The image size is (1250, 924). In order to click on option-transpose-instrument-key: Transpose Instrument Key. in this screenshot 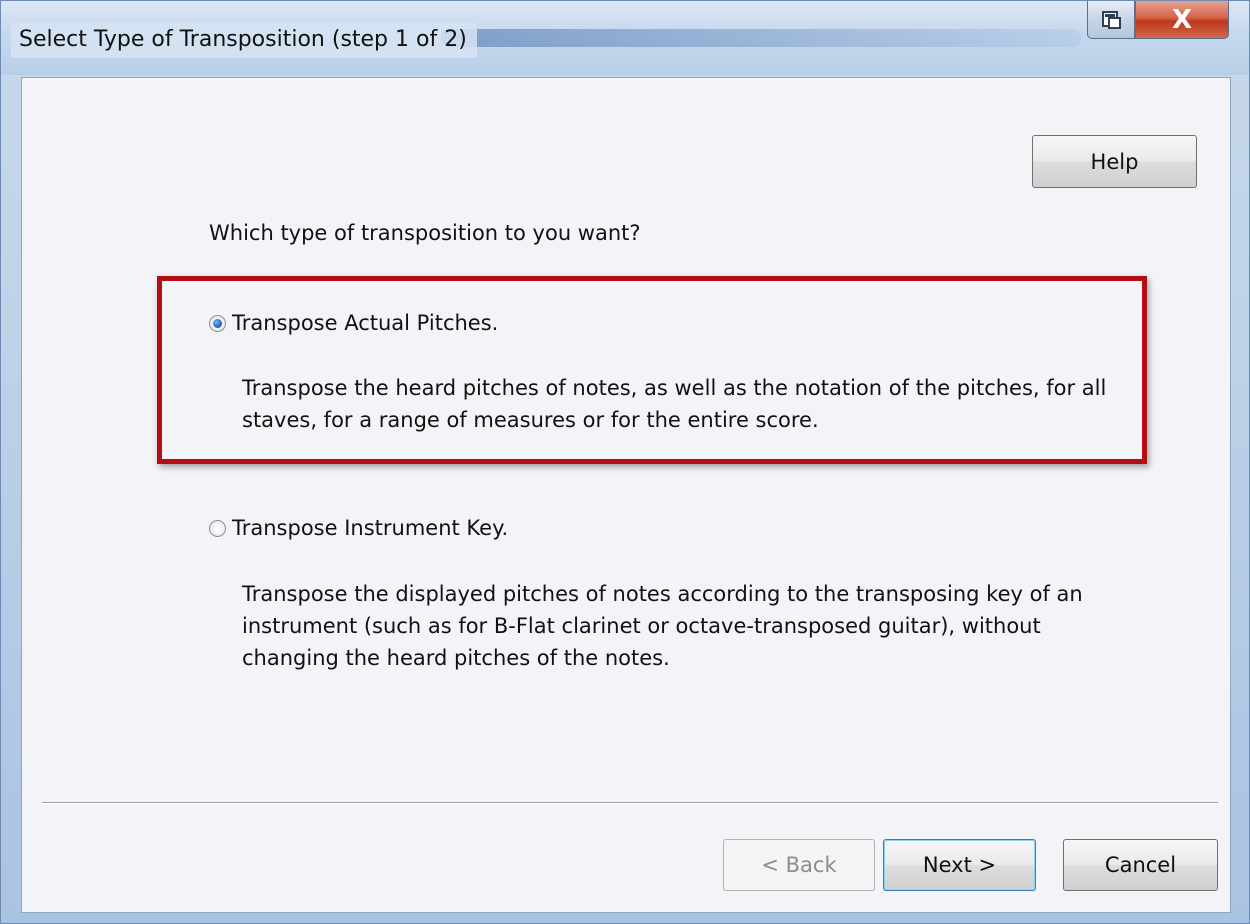, I will do `click(358, 528)`.